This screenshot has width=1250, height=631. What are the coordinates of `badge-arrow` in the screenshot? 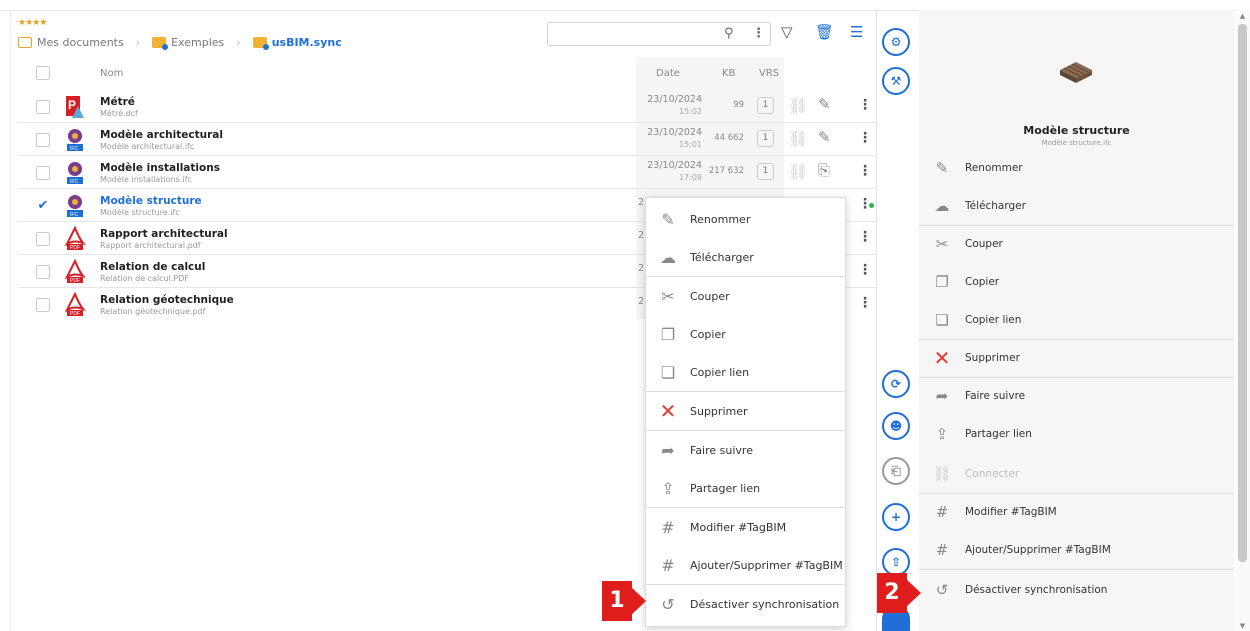 It's located at (638, 601).